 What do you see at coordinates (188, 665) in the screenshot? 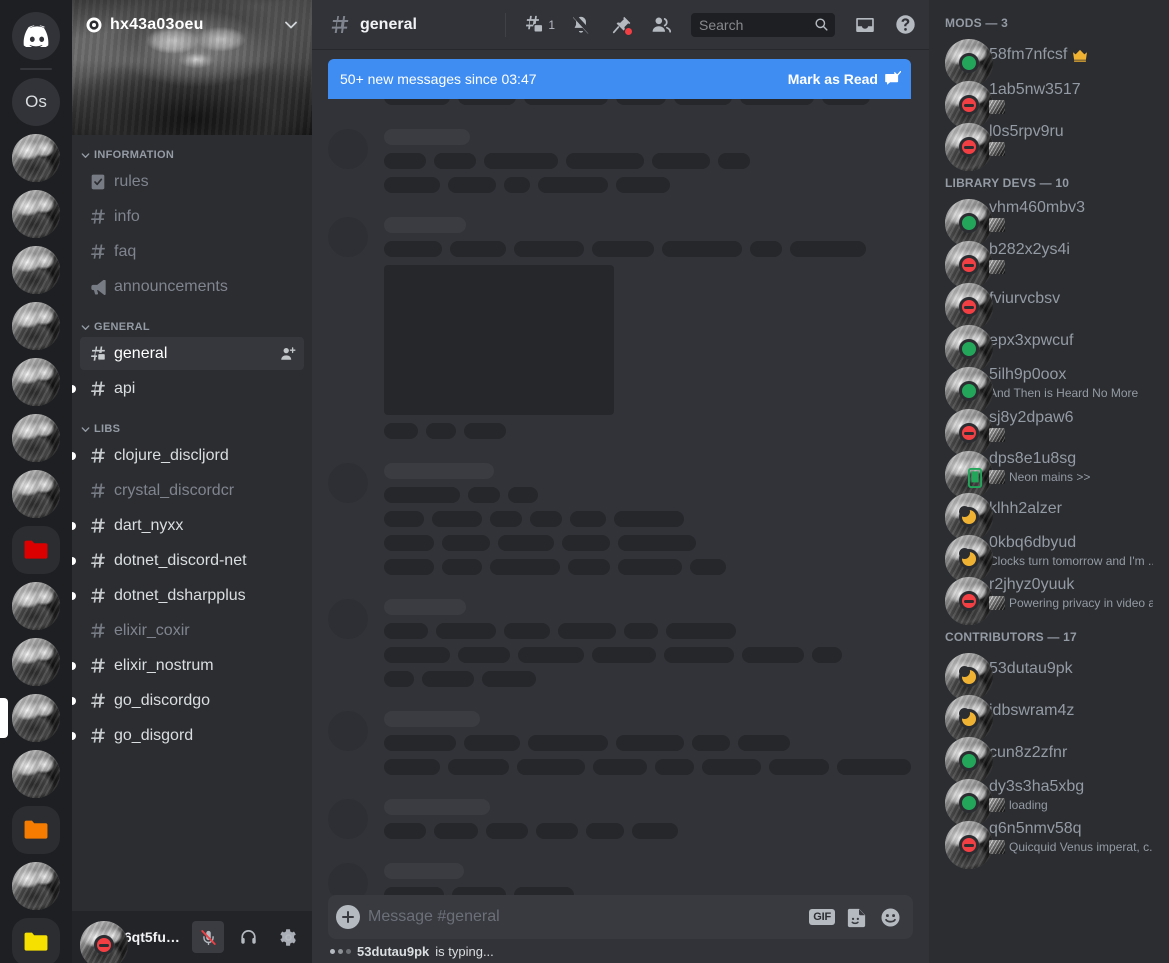
I see `channel-elixir_nostrum: elixir_nostrum` at bounding box center [188, 665].